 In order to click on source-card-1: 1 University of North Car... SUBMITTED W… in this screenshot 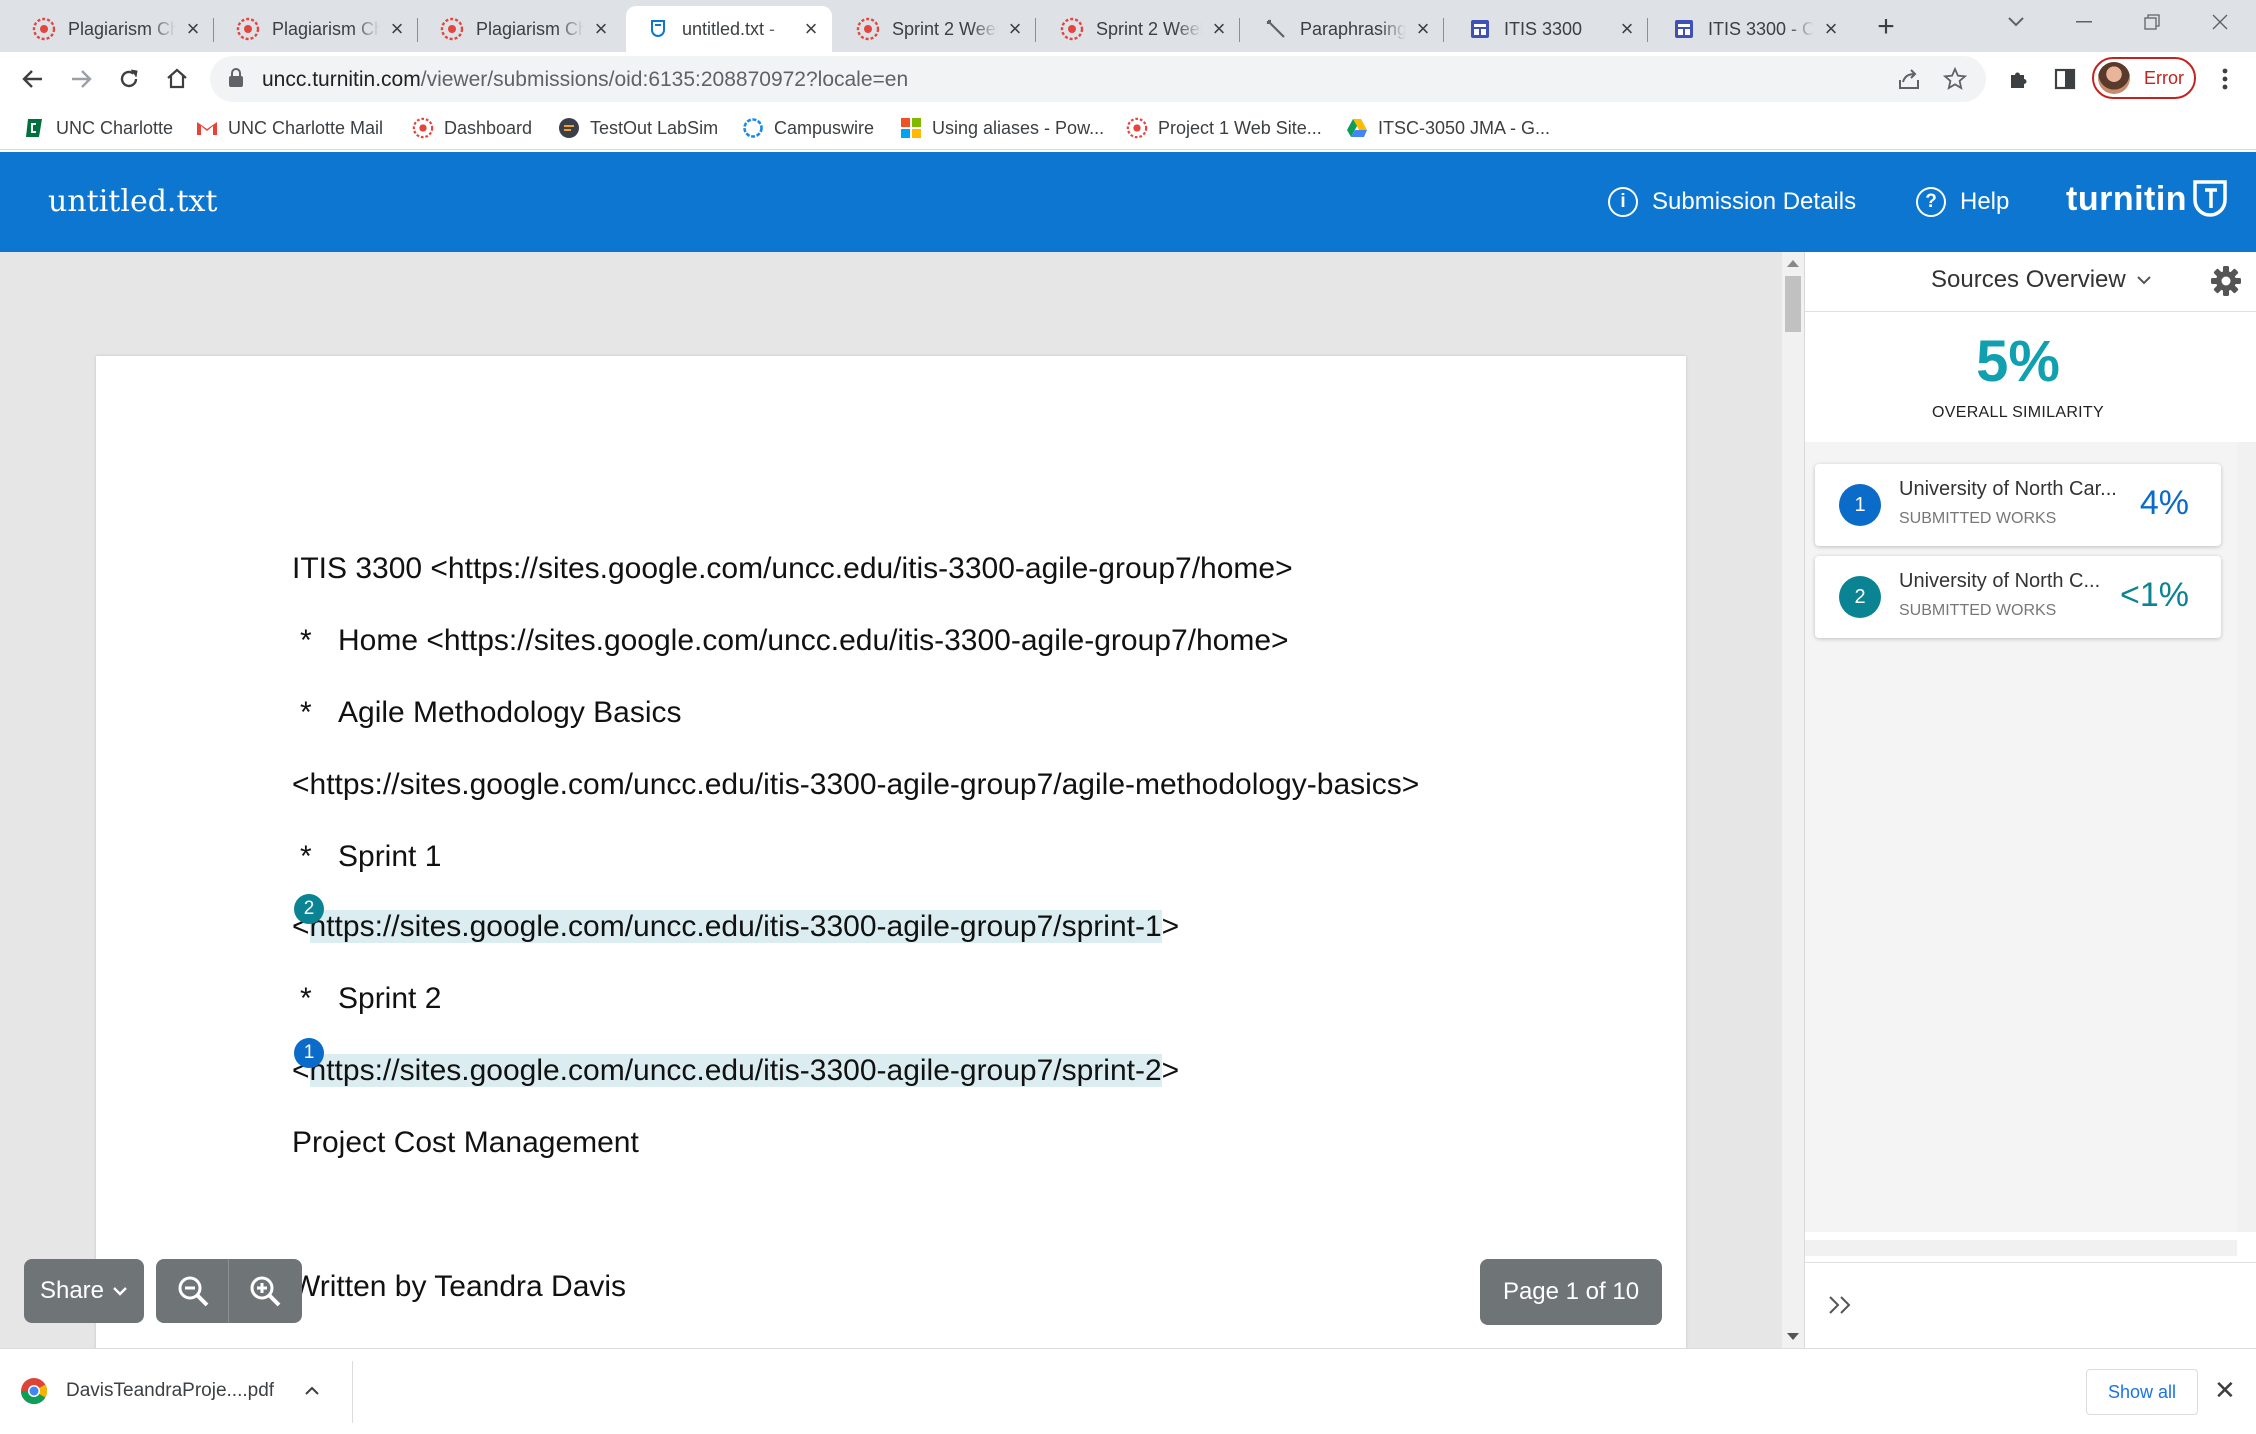, I will do `click(2018, 505)`.